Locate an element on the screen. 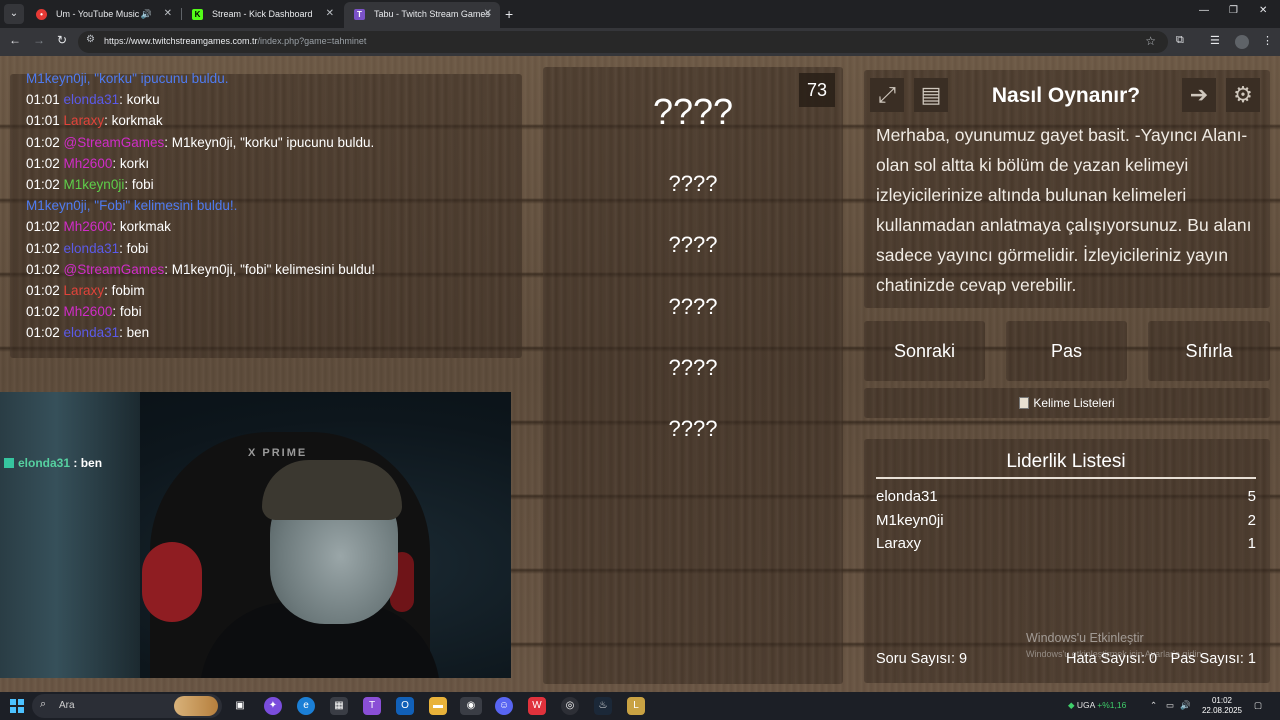 The image size is (1280, 720). stock-trend-icon: ◆ is located at coordinates (1071, 705).